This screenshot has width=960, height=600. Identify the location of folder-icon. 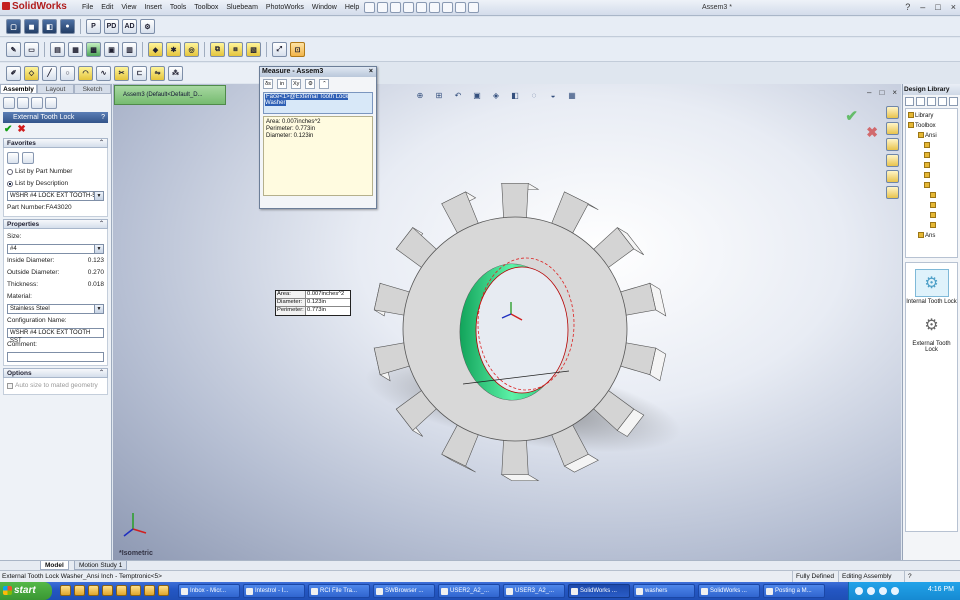
(149, 590).